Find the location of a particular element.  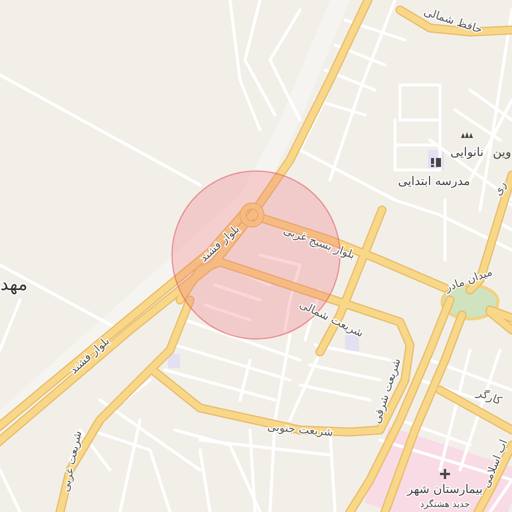

street-label: شریعت غربی is located at coordinates (71, 461).